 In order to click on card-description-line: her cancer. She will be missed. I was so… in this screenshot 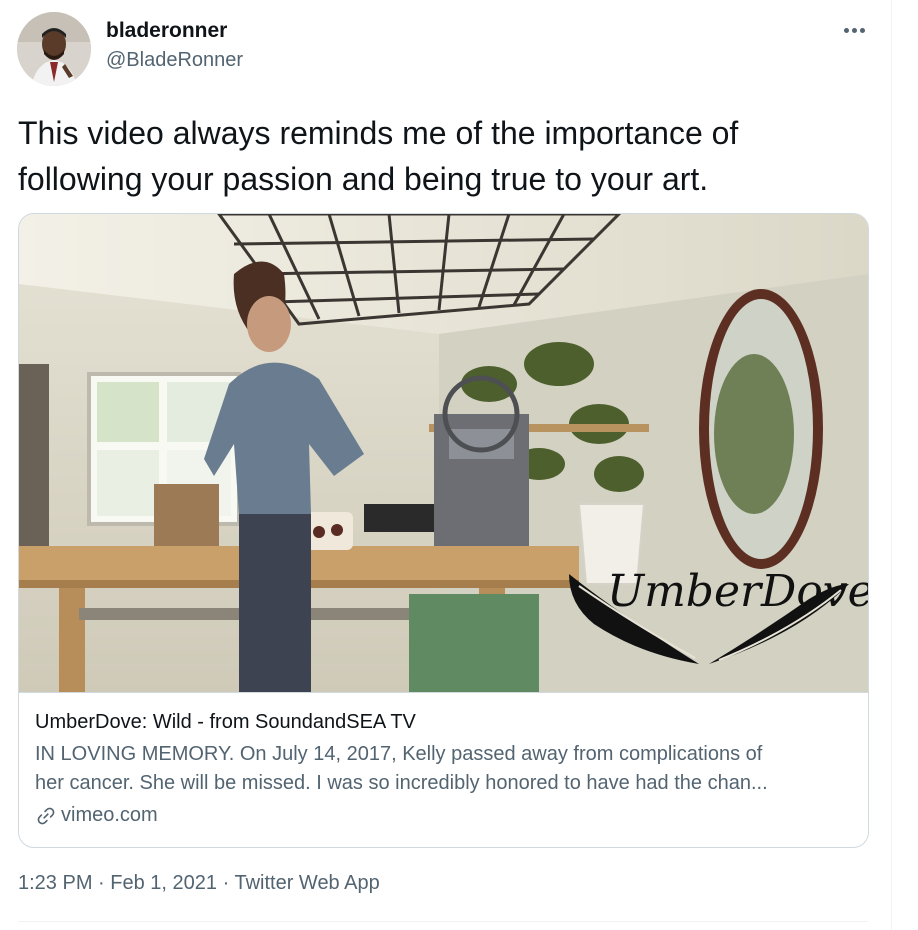, I will do `click(401, 783)`.